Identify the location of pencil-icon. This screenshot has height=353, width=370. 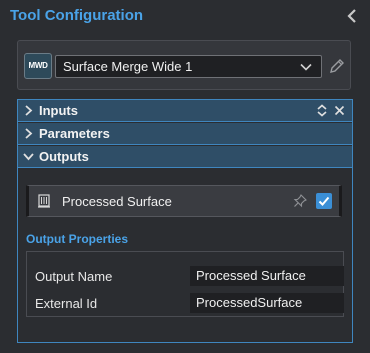
(337, 66).